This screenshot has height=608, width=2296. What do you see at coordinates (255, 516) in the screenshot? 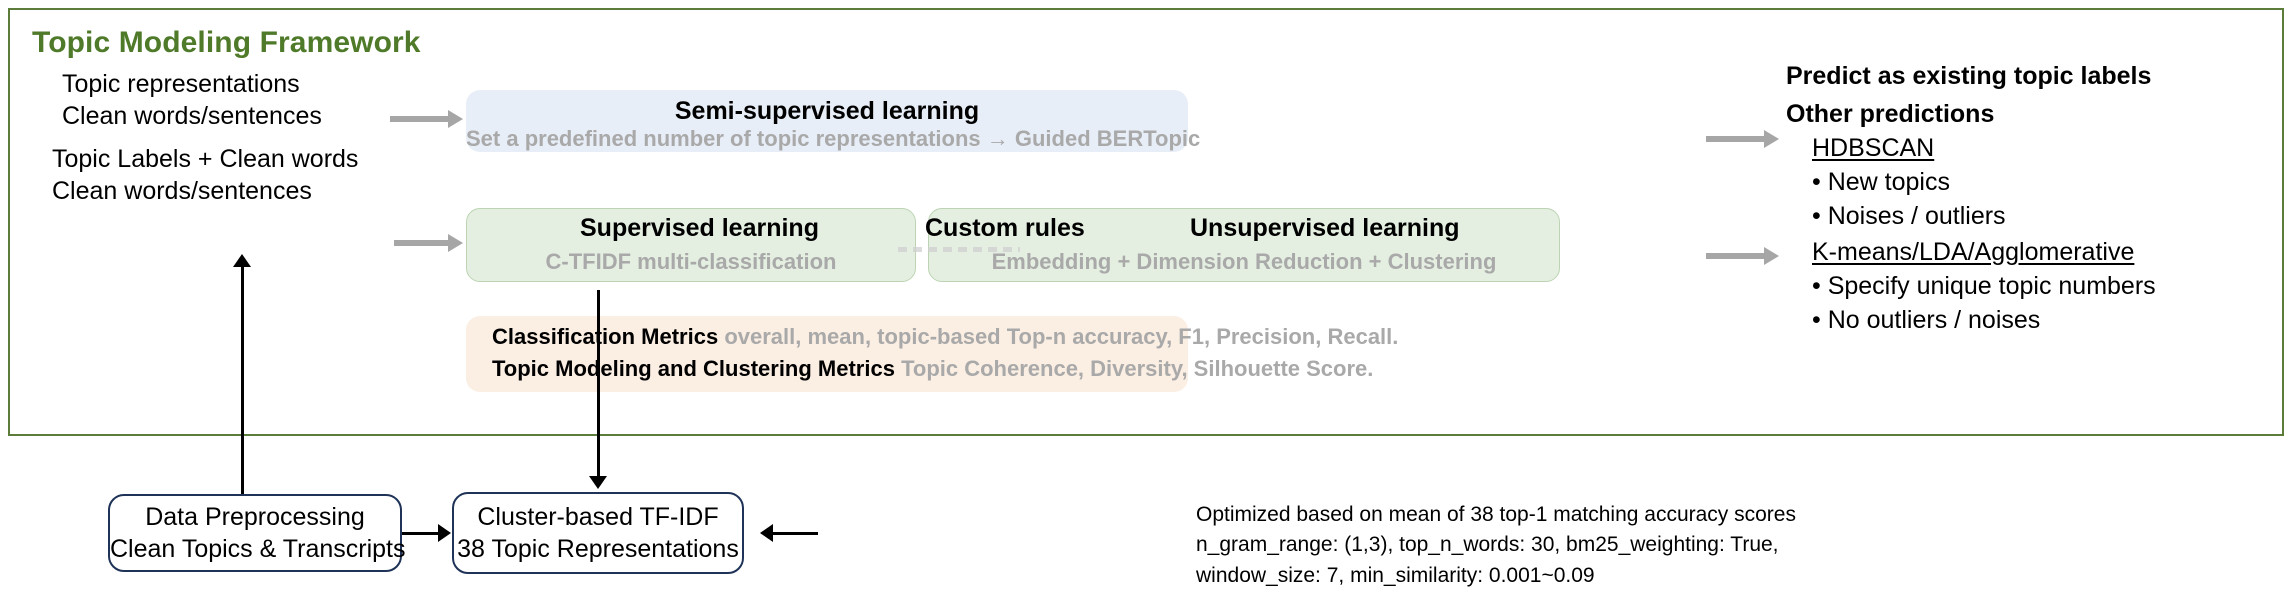
I see `preprocessing-line-1: Data Preprocessing` at bounding box center [255, 516].